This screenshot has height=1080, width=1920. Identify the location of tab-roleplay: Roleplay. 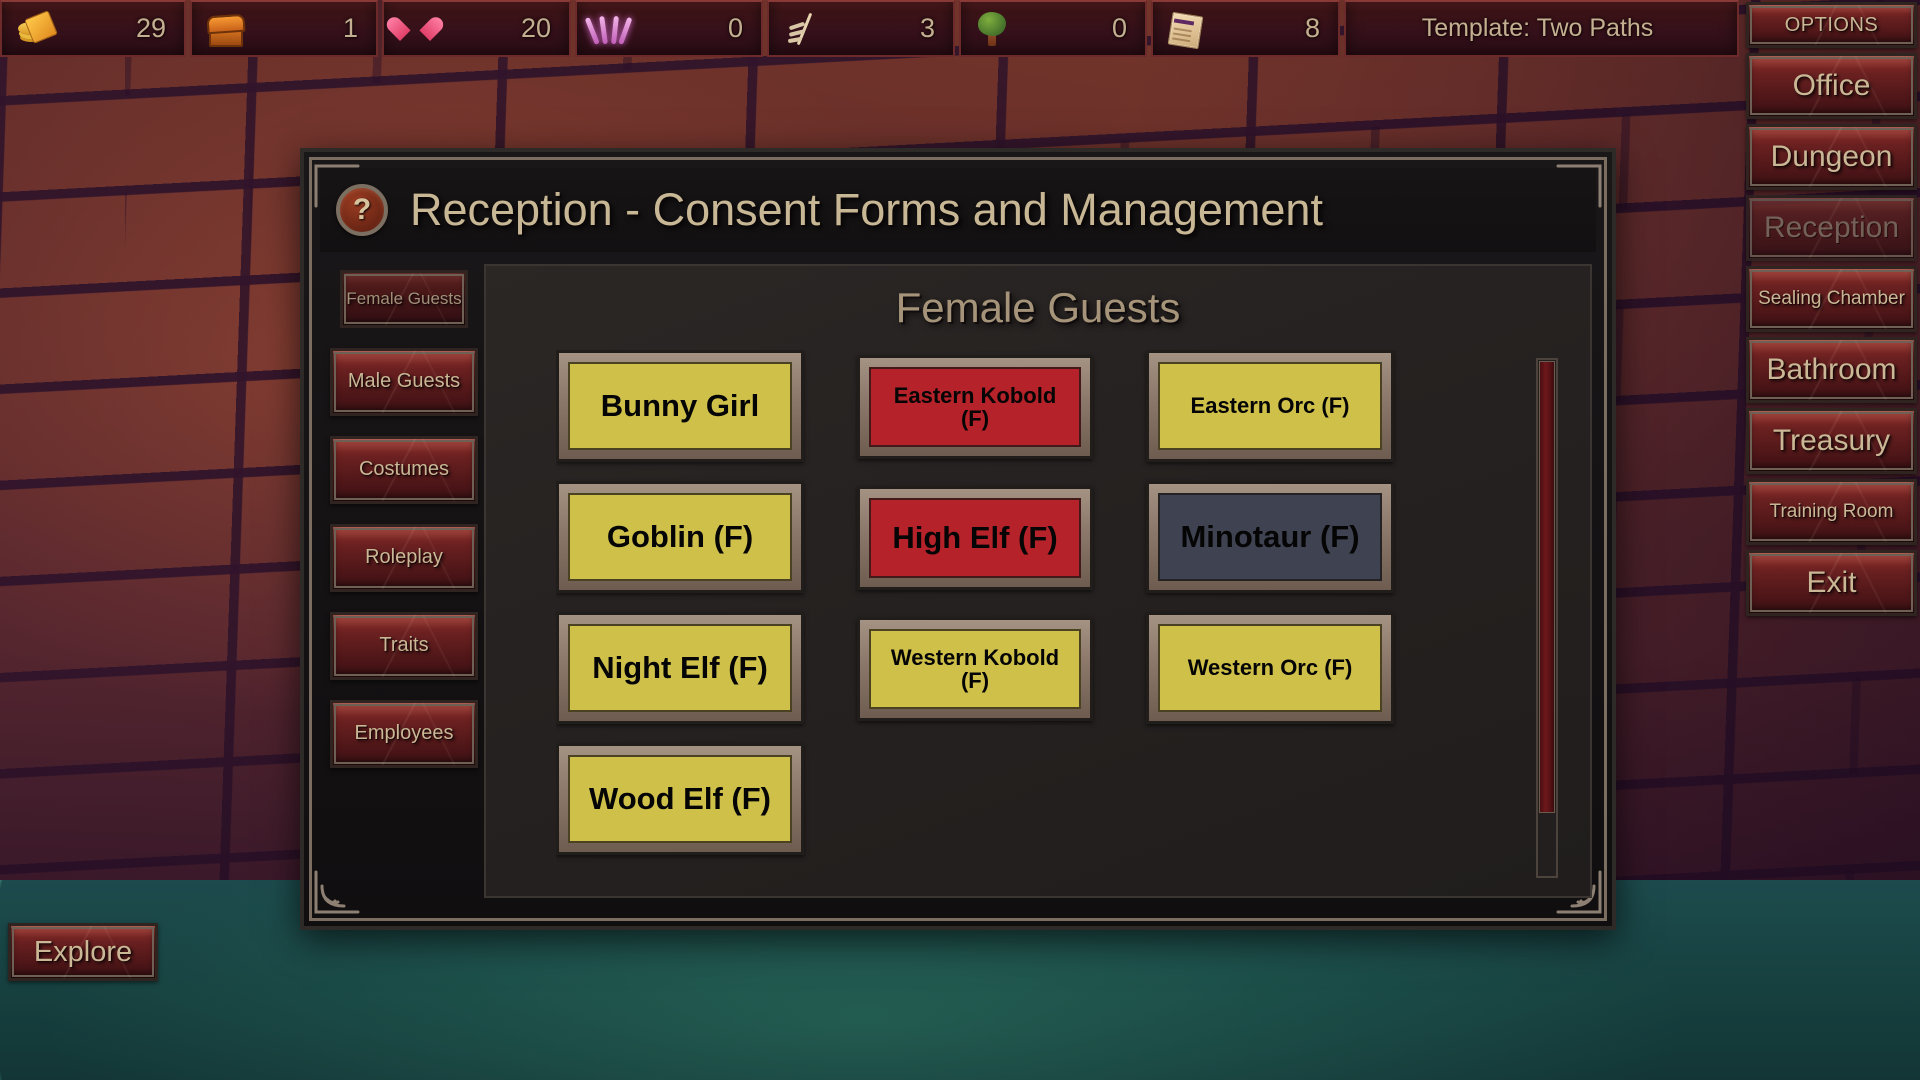
(404, 558).